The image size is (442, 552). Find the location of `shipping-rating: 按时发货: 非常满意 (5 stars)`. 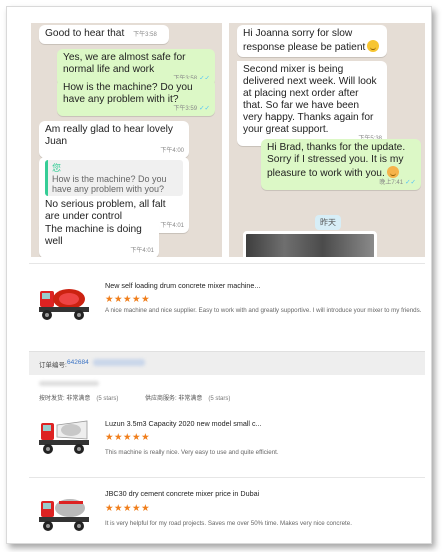

shipping-rating: 按时发货: 非常满意 (5 stars) is located at coordinates (79, 399).